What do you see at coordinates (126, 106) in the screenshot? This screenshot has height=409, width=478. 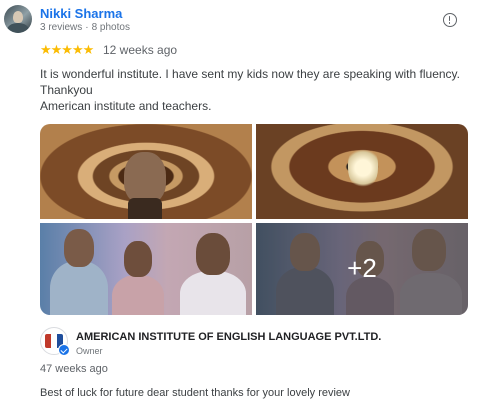 I see `review-text-line: American institute and teachers.` at bounding box center [126, 106].